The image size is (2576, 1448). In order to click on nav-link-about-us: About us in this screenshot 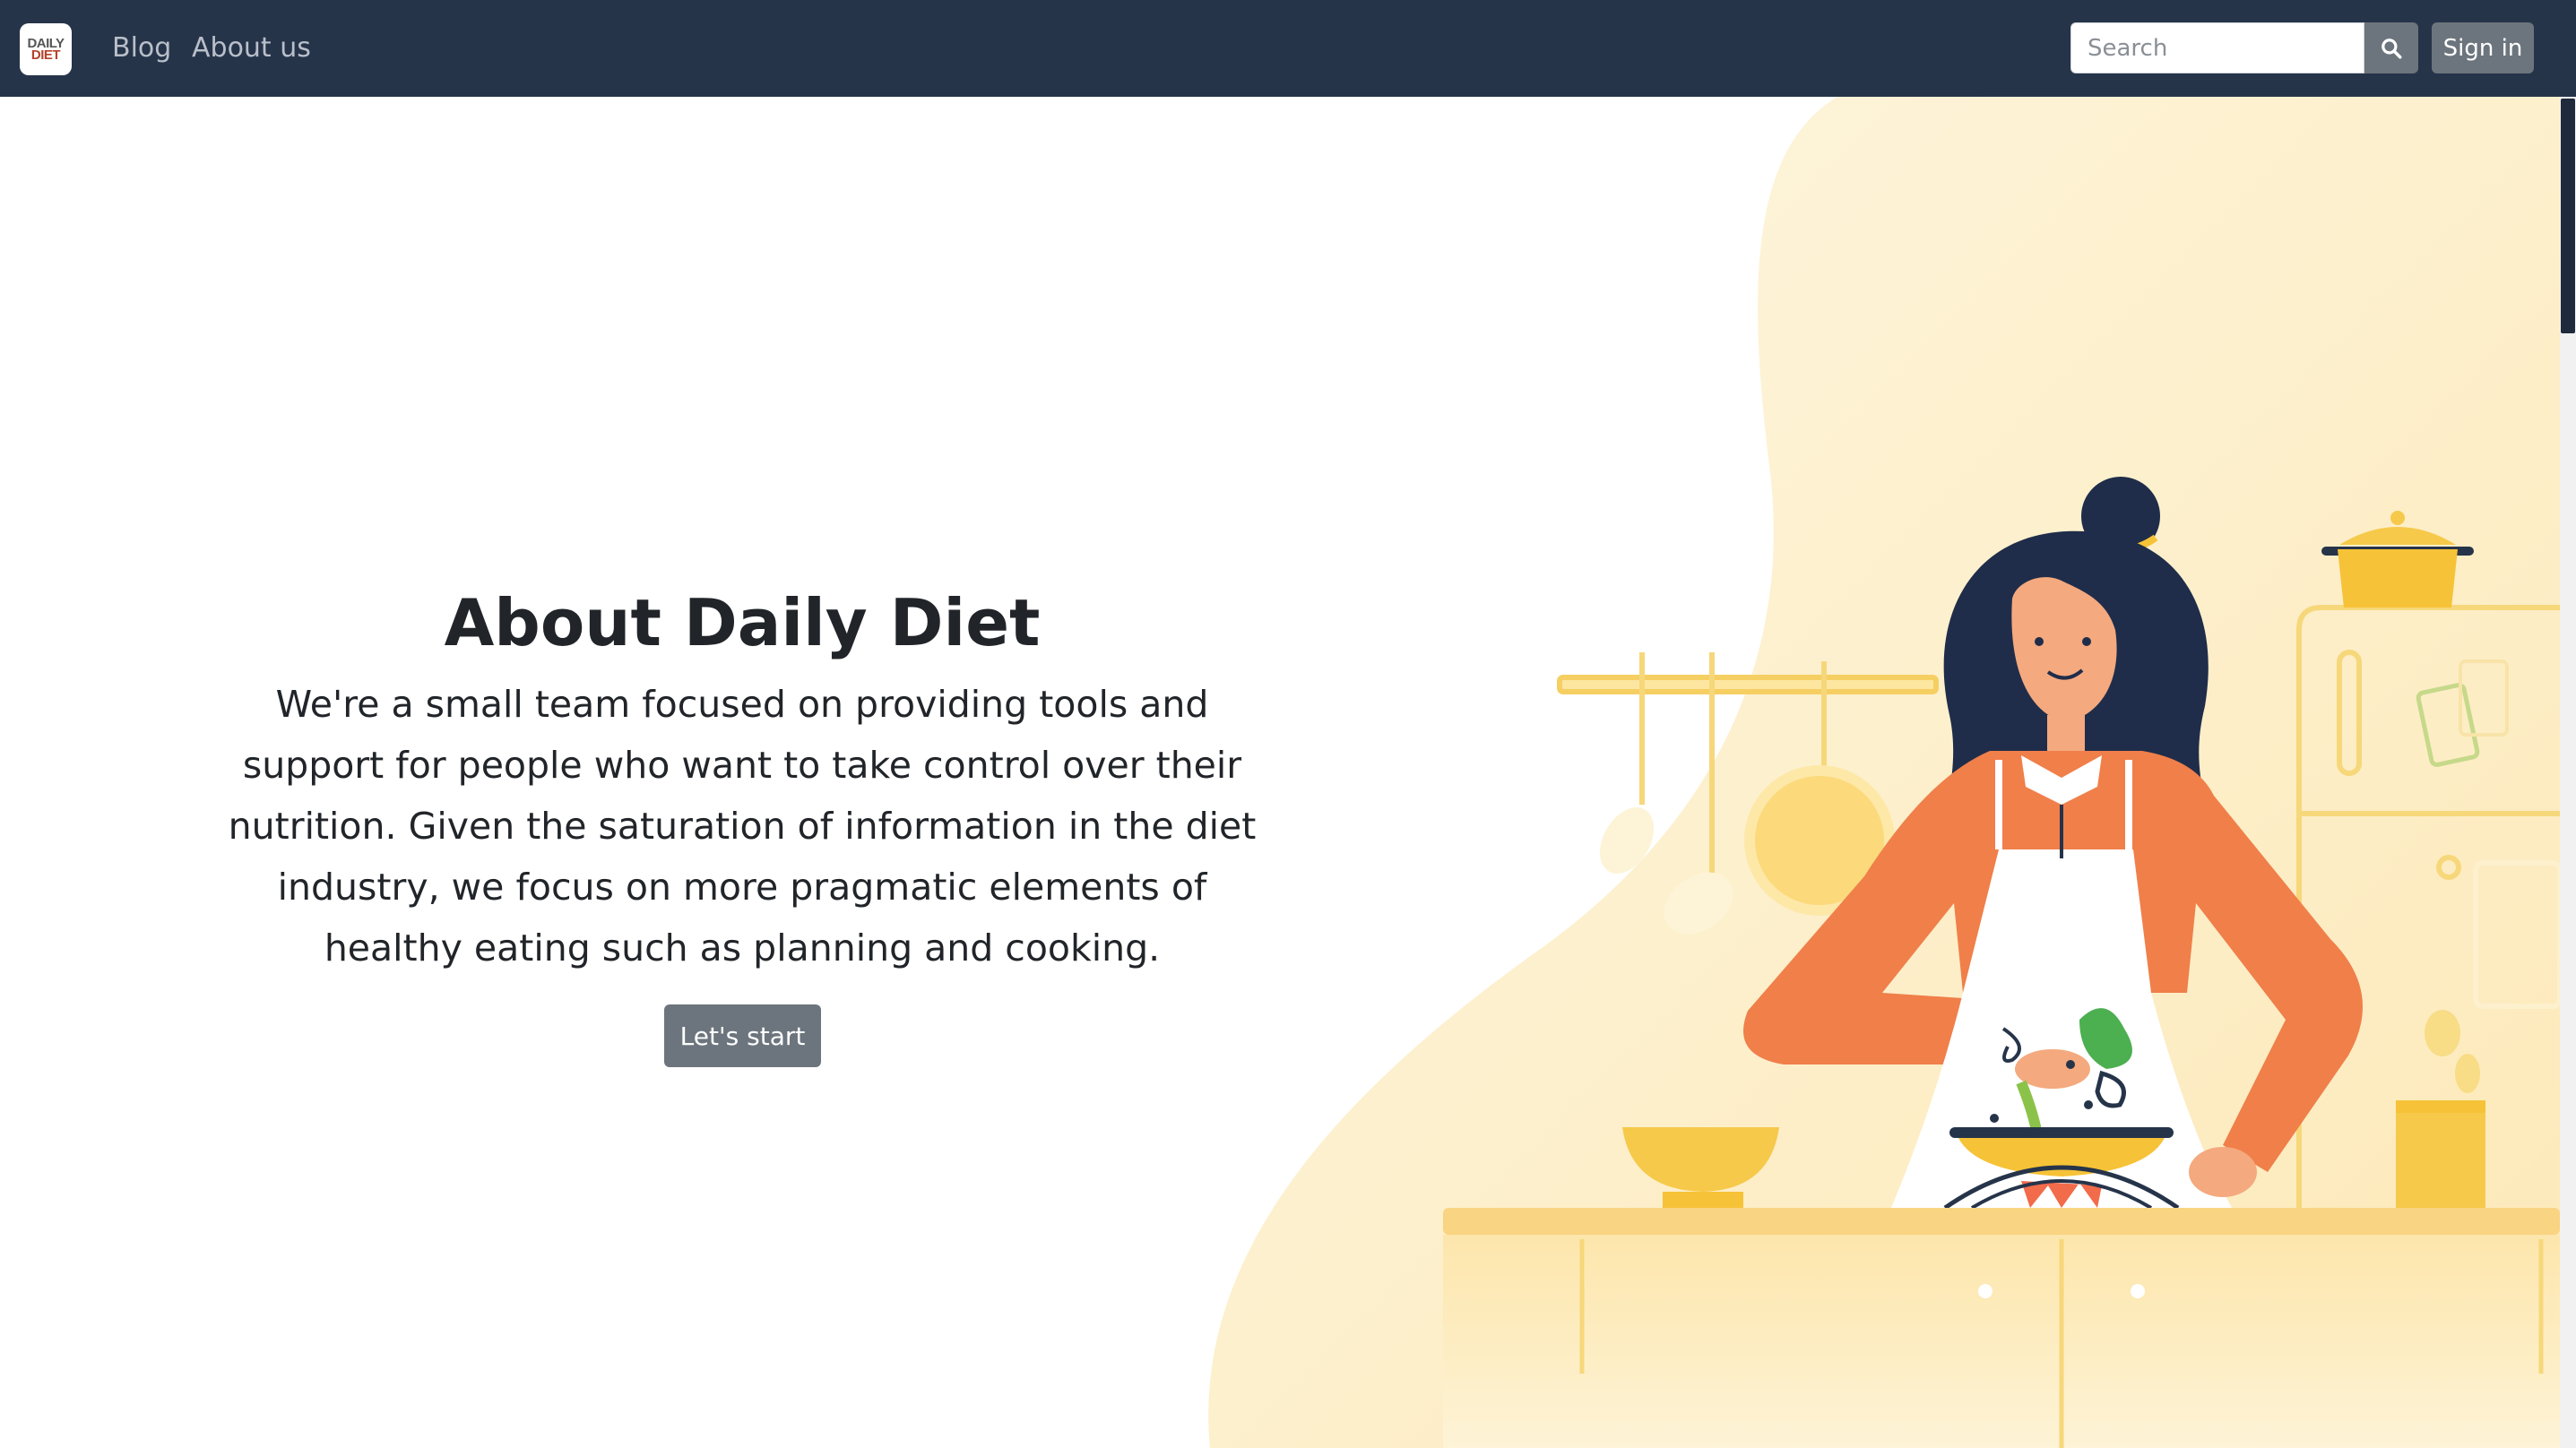, I will do `click(251, 48)`.